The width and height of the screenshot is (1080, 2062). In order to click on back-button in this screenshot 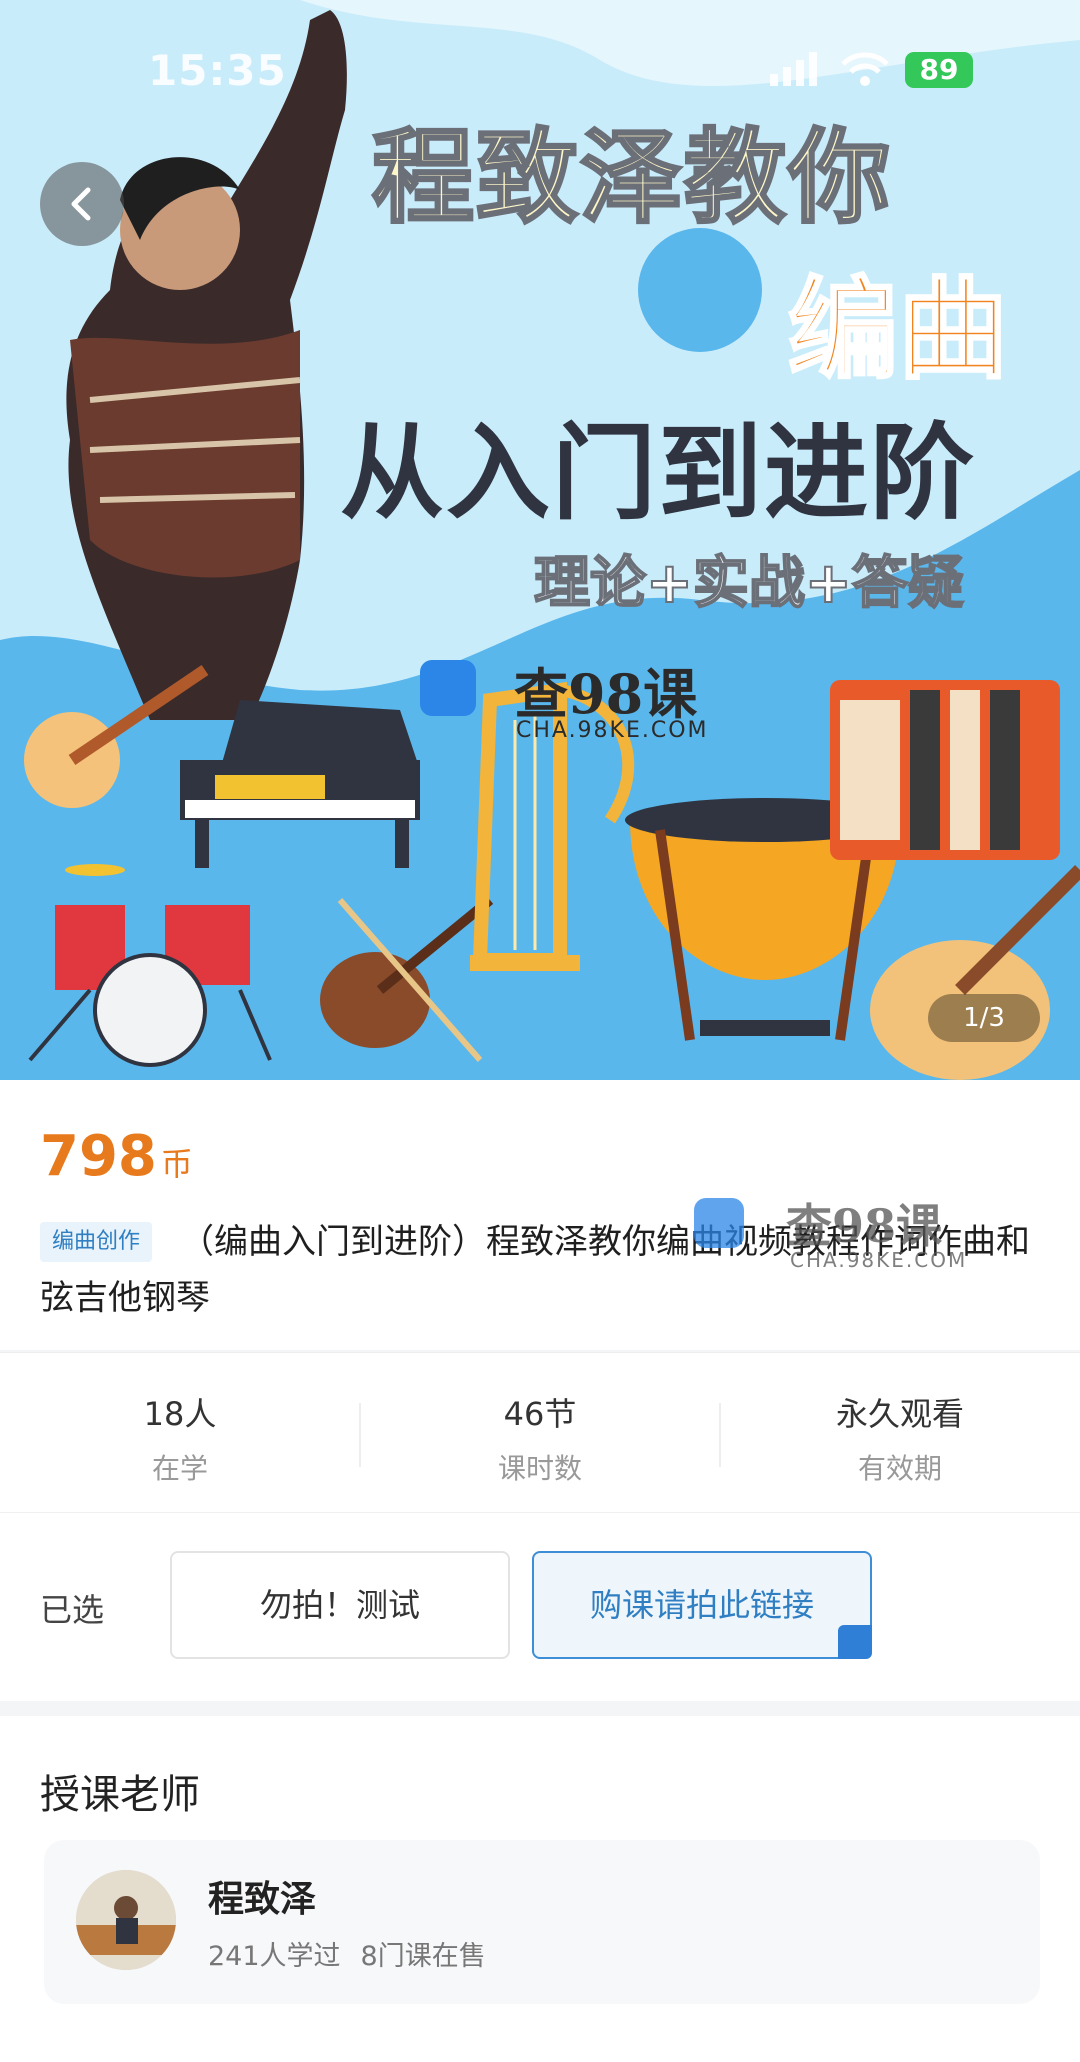, I will do `click(82, 204)`.